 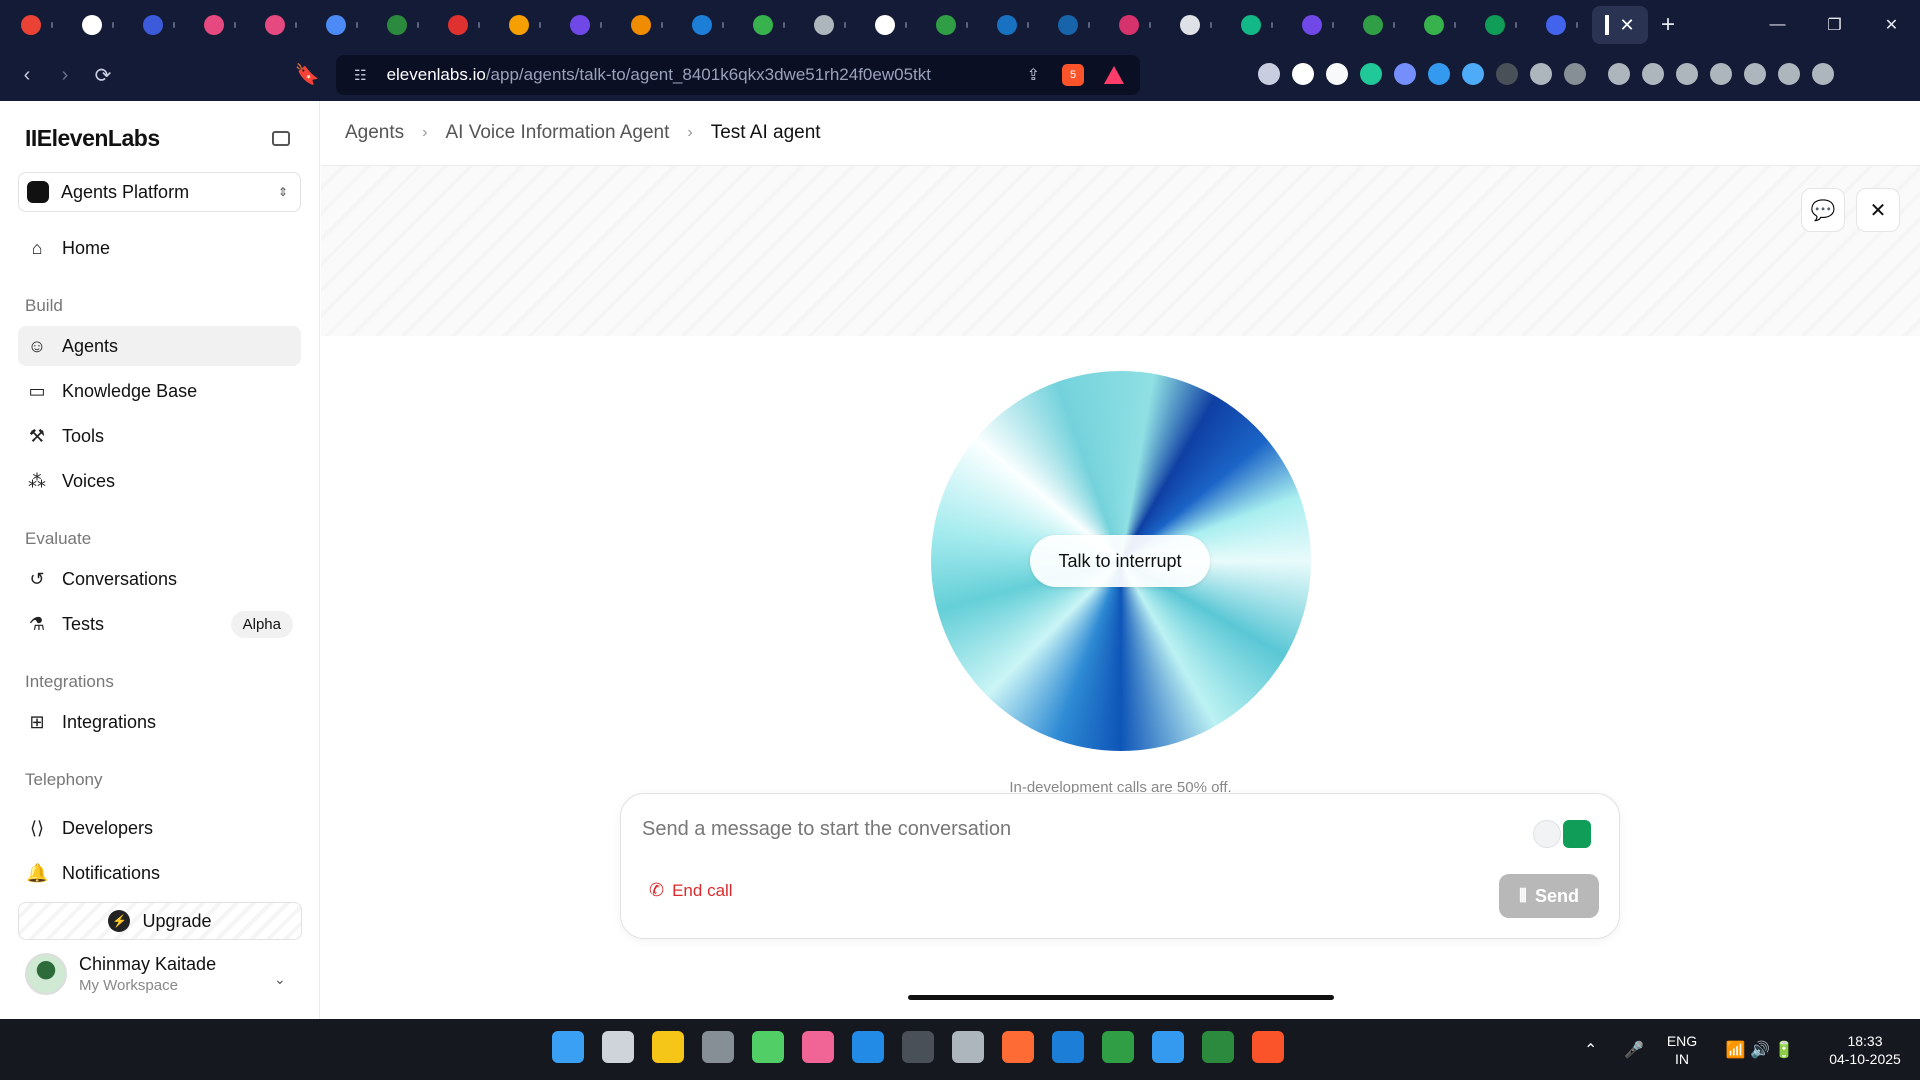 I want to click on screenshot-icon, so click(x=1575, y=74).